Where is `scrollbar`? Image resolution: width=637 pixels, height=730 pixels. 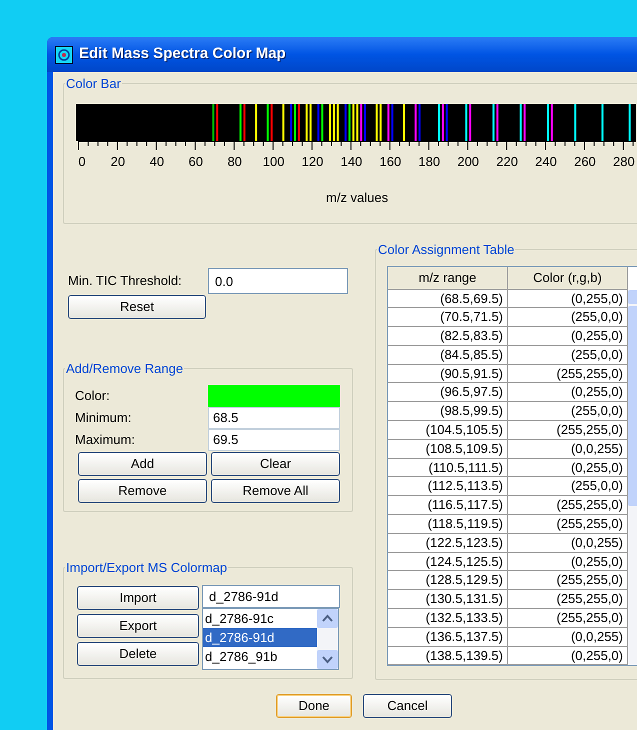 scrollbar is located at coordinates (327, 639).